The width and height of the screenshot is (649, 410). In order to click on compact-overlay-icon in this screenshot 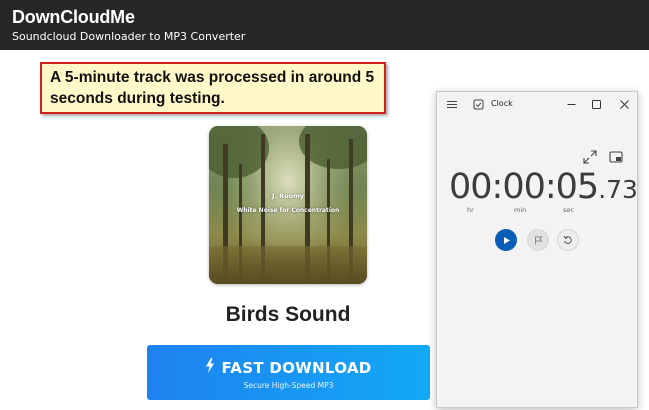, I will do `click(616, 157)`.